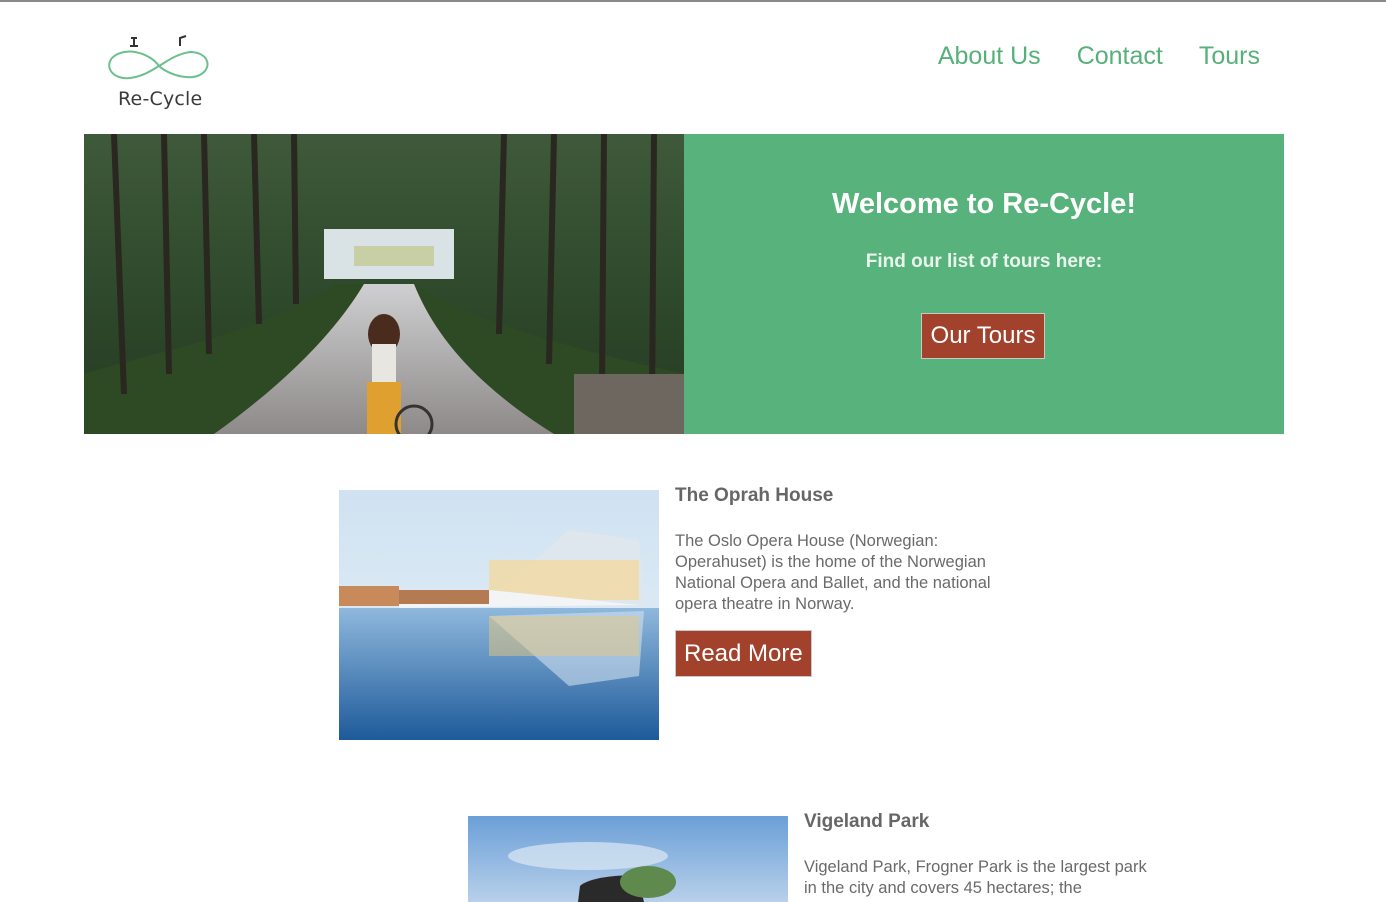  Describe the element at coordinates (867, 821) in the screenshot. I see `tour-title: Vigeland Park` at that location.